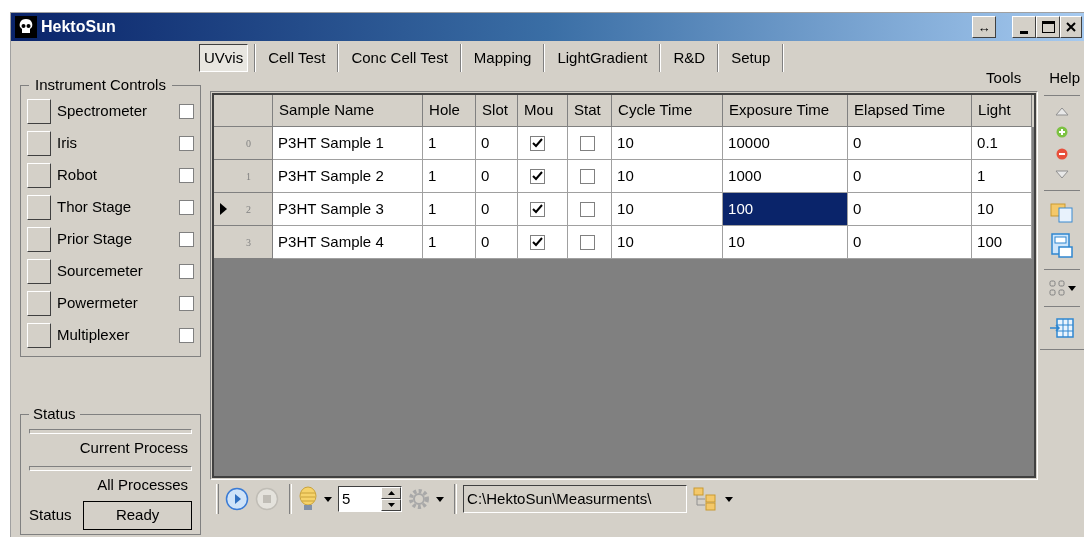 The image size is (1084, 537). Describe the element at coordinates (502, 58) in the screenshot. I see `tab: Mapping` at that location.